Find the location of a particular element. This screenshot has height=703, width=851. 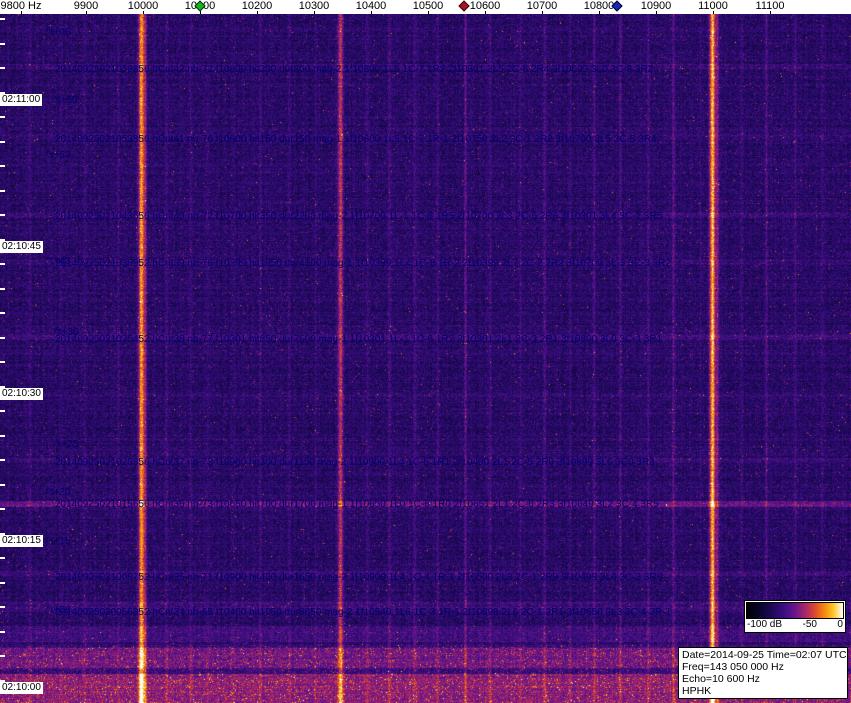

freq-axis-label: 10200 is located at coordinates (257, 6).